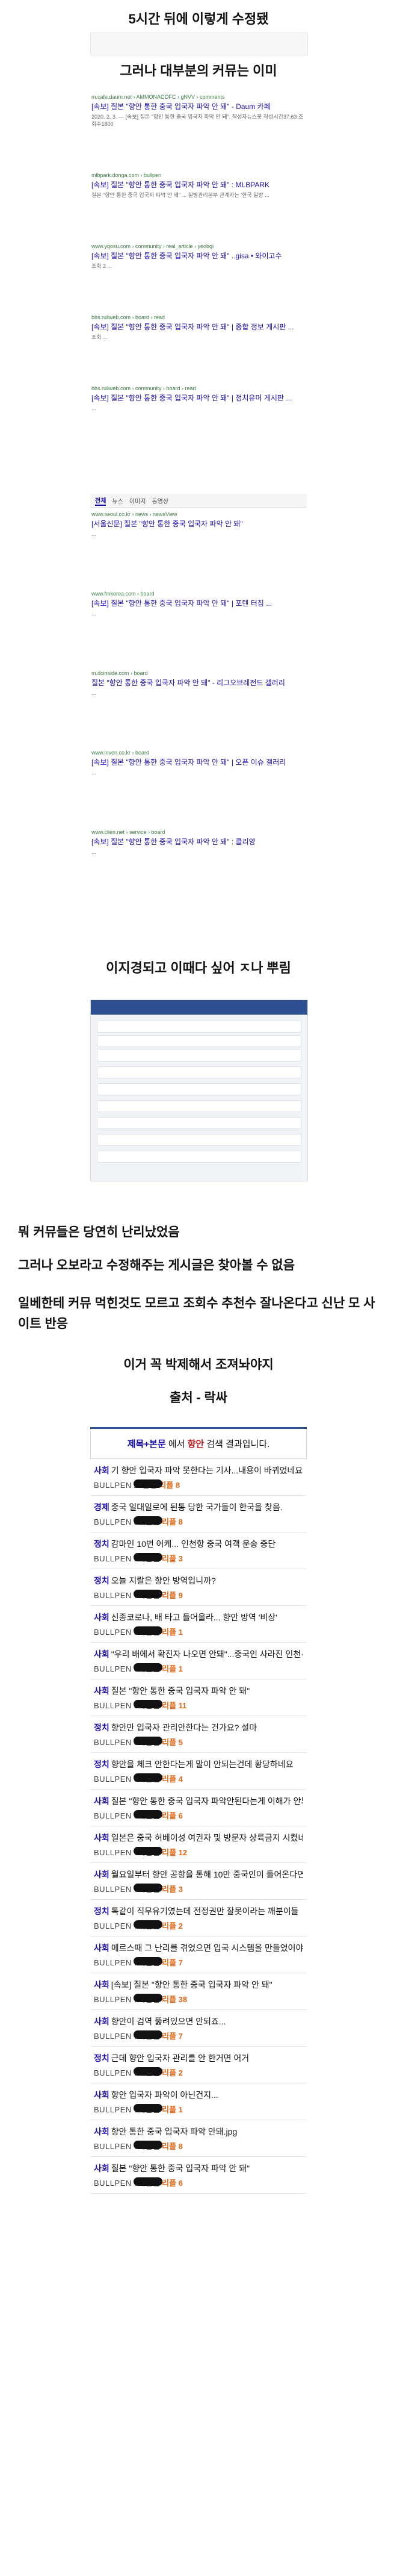  Describe the element at coordinates (203, 1764) in the screenshot. I see `post-title-text: 향안을 체크 안한다는게 말이 안되는건데 황당하네요` at that location.